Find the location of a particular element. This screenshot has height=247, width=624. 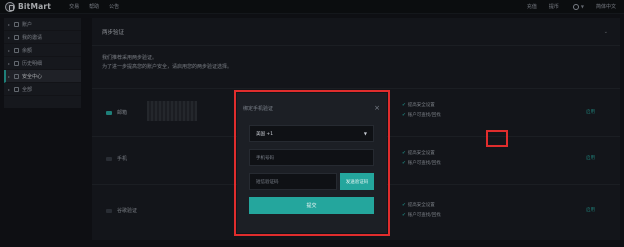

submit-button: 提交 is located at coordinates (311, 205).